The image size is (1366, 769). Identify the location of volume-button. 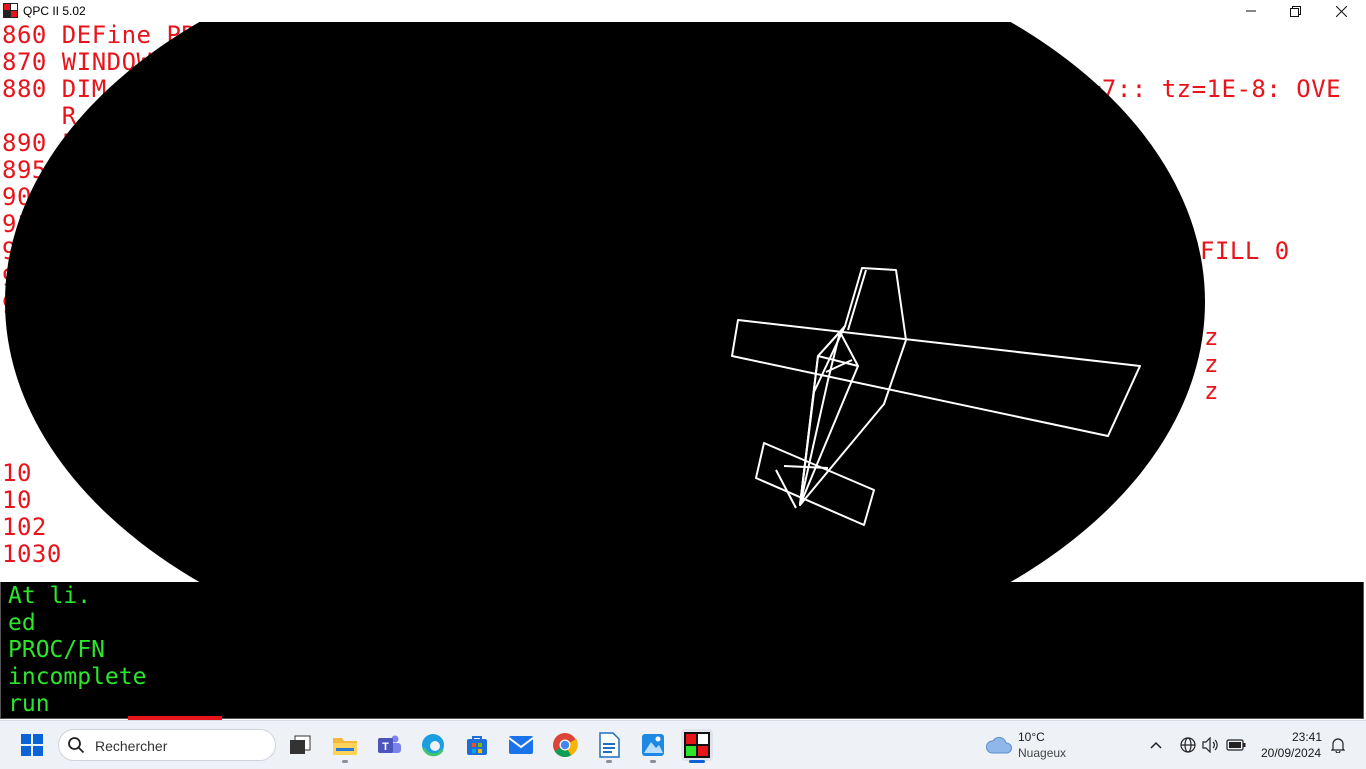
(1211, 745).